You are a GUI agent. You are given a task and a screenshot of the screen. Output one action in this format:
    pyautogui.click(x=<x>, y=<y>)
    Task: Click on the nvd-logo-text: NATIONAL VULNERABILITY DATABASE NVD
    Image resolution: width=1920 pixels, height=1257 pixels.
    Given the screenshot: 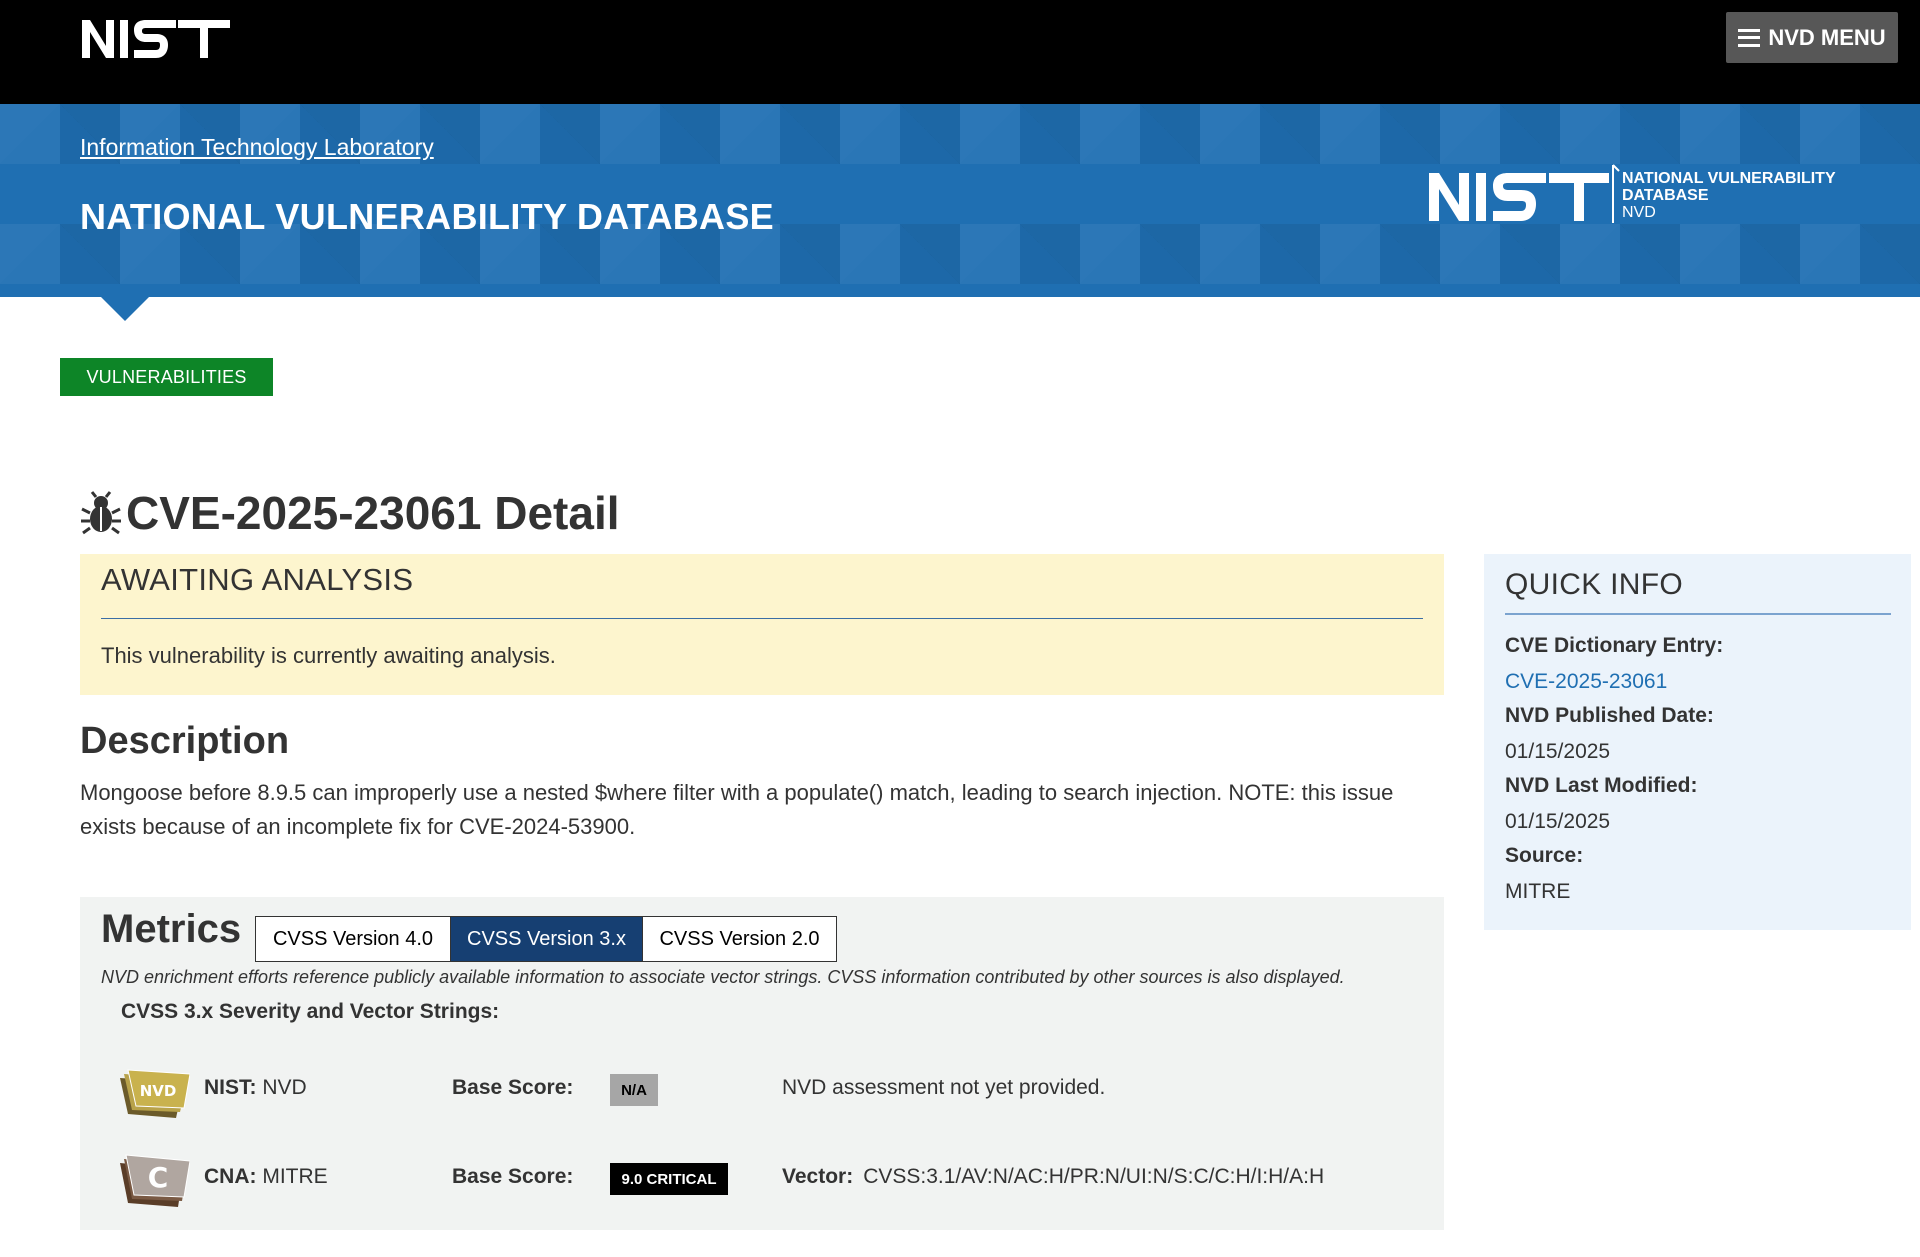 What is the action you would take?
    pyautogui.click(x=1729, y=195)
    